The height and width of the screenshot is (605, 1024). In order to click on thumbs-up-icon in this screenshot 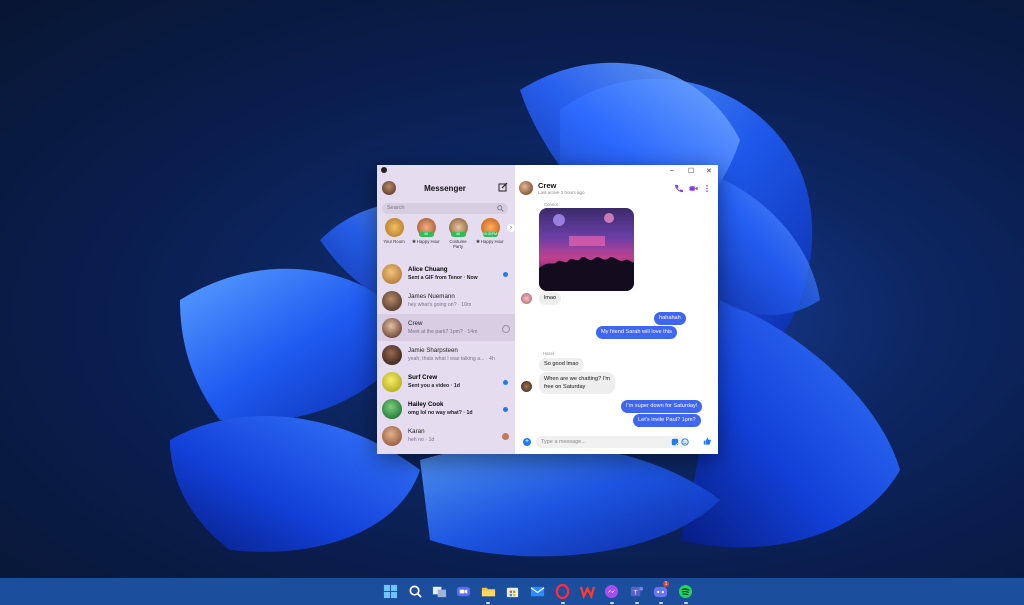, I will do `click(707, 441)`.